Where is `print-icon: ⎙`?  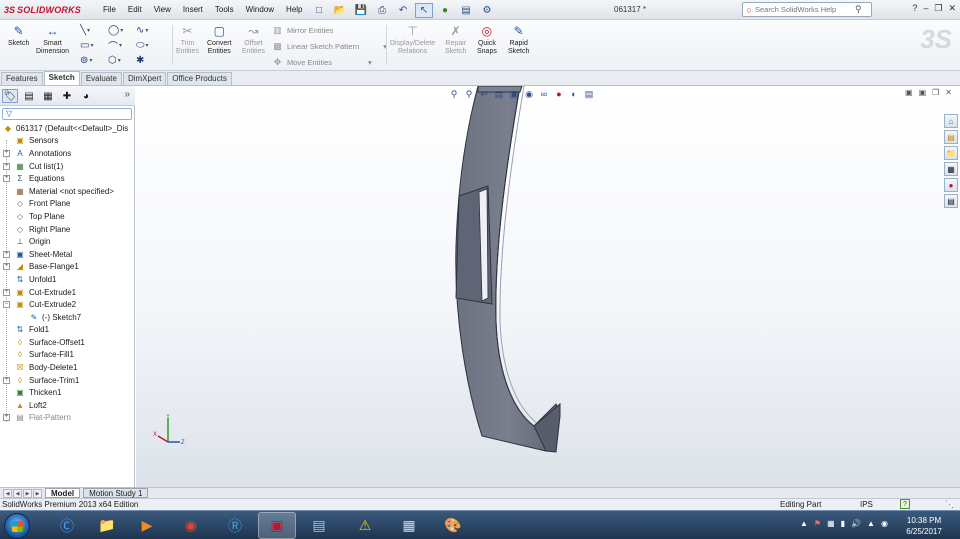
print-icon: ⎙ is located at coordinates (382, 10).